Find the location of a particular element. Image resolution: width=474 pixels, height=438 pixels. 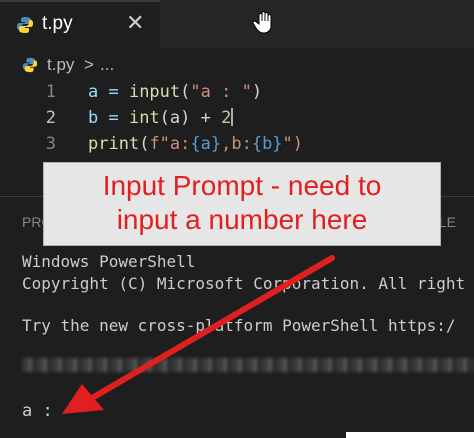

code-line: 3 print(f"a:{a},b:{b}") is located at coordinates (237, 145).